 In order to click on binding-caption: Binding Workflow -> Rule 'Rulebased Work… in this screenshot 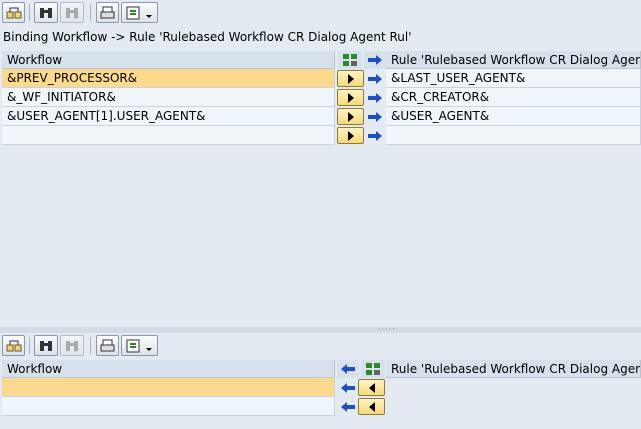, I will do `click(207, 37)`.